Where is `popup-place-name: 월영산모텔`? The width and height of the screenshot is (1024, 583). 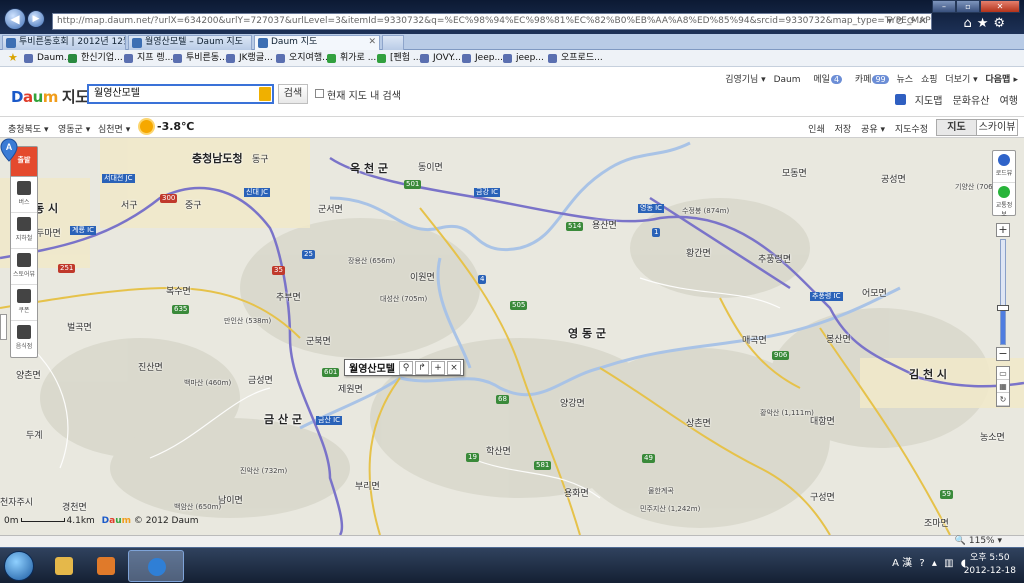
popup-place-name: 월영산모텔 is located at coordinates (372, 367).